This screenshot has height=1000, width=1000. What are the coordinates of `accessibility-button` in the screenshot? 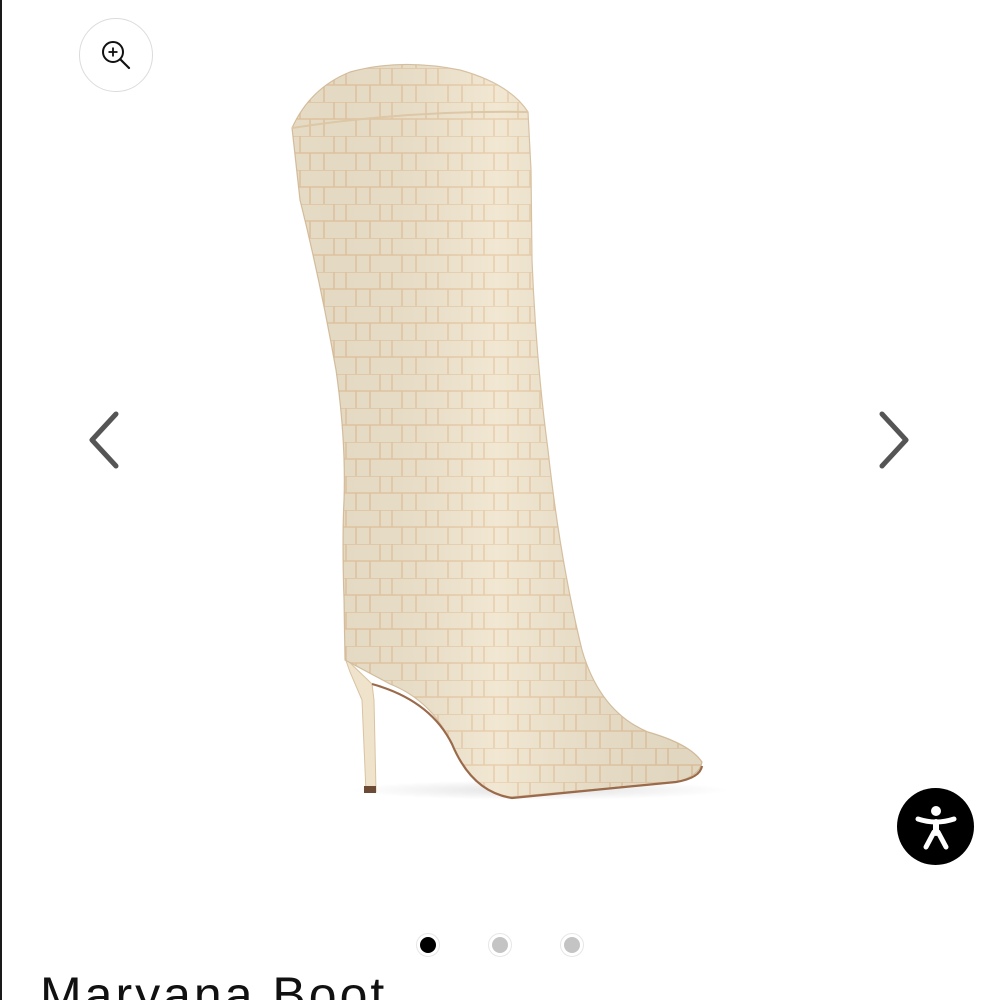 It's located at (935, 826).